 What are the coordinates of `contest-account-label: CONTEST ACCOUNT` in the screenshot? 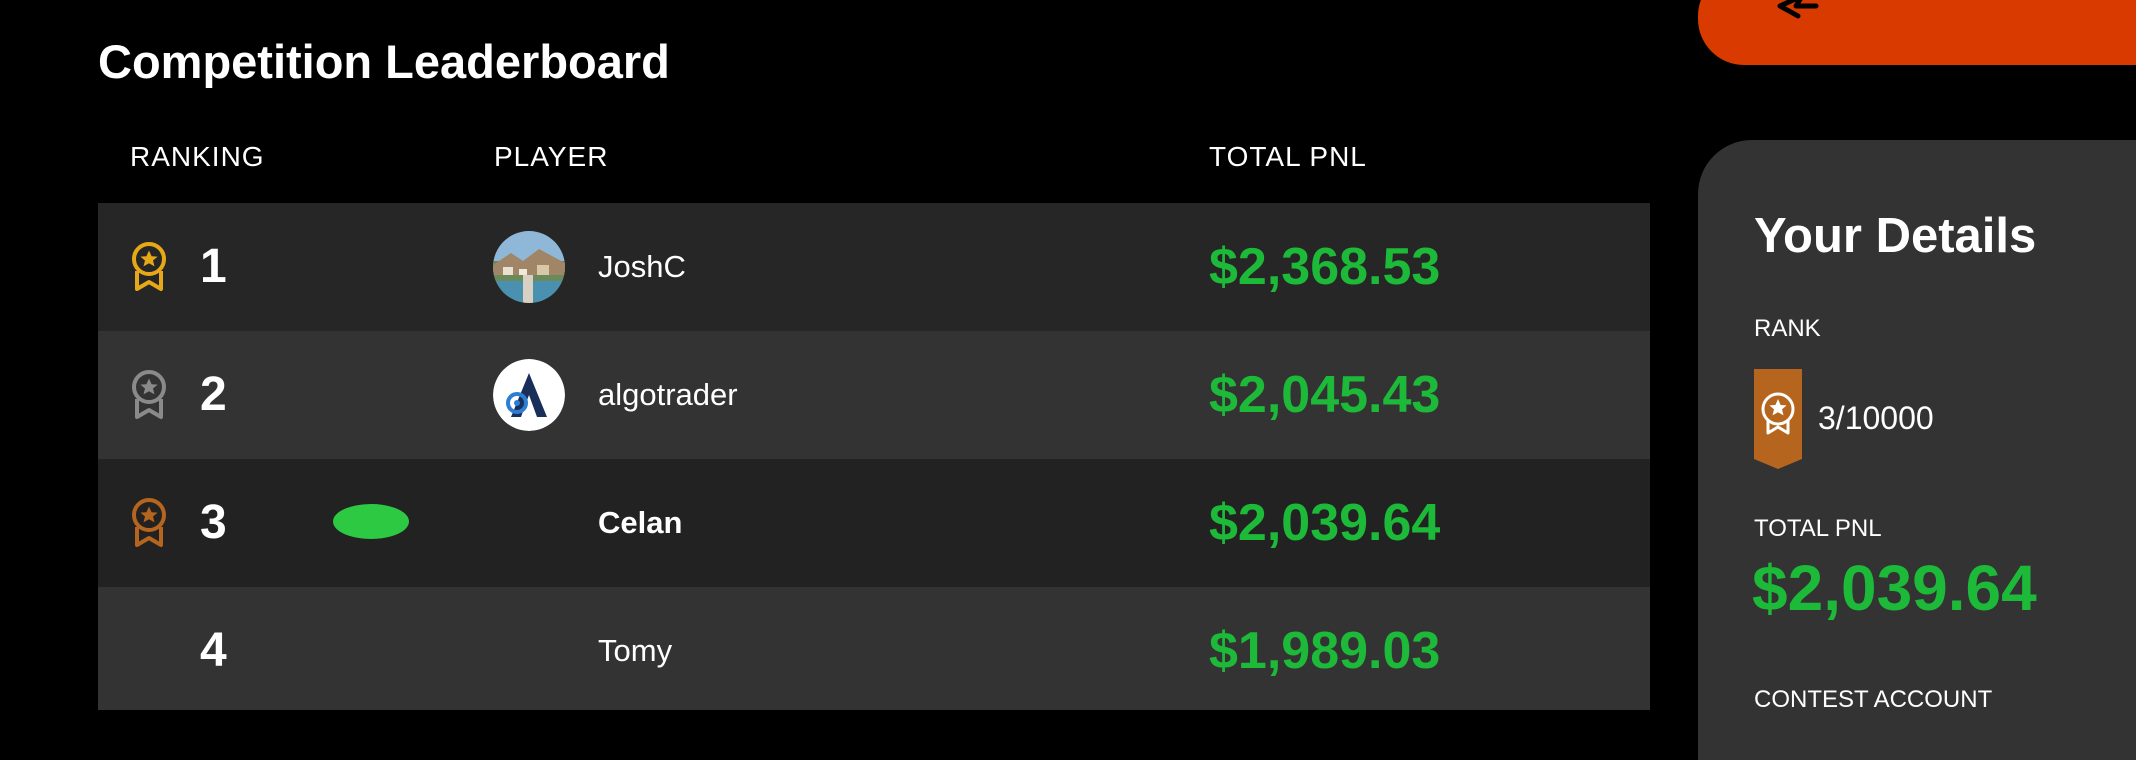 It's located at (1873, 699).